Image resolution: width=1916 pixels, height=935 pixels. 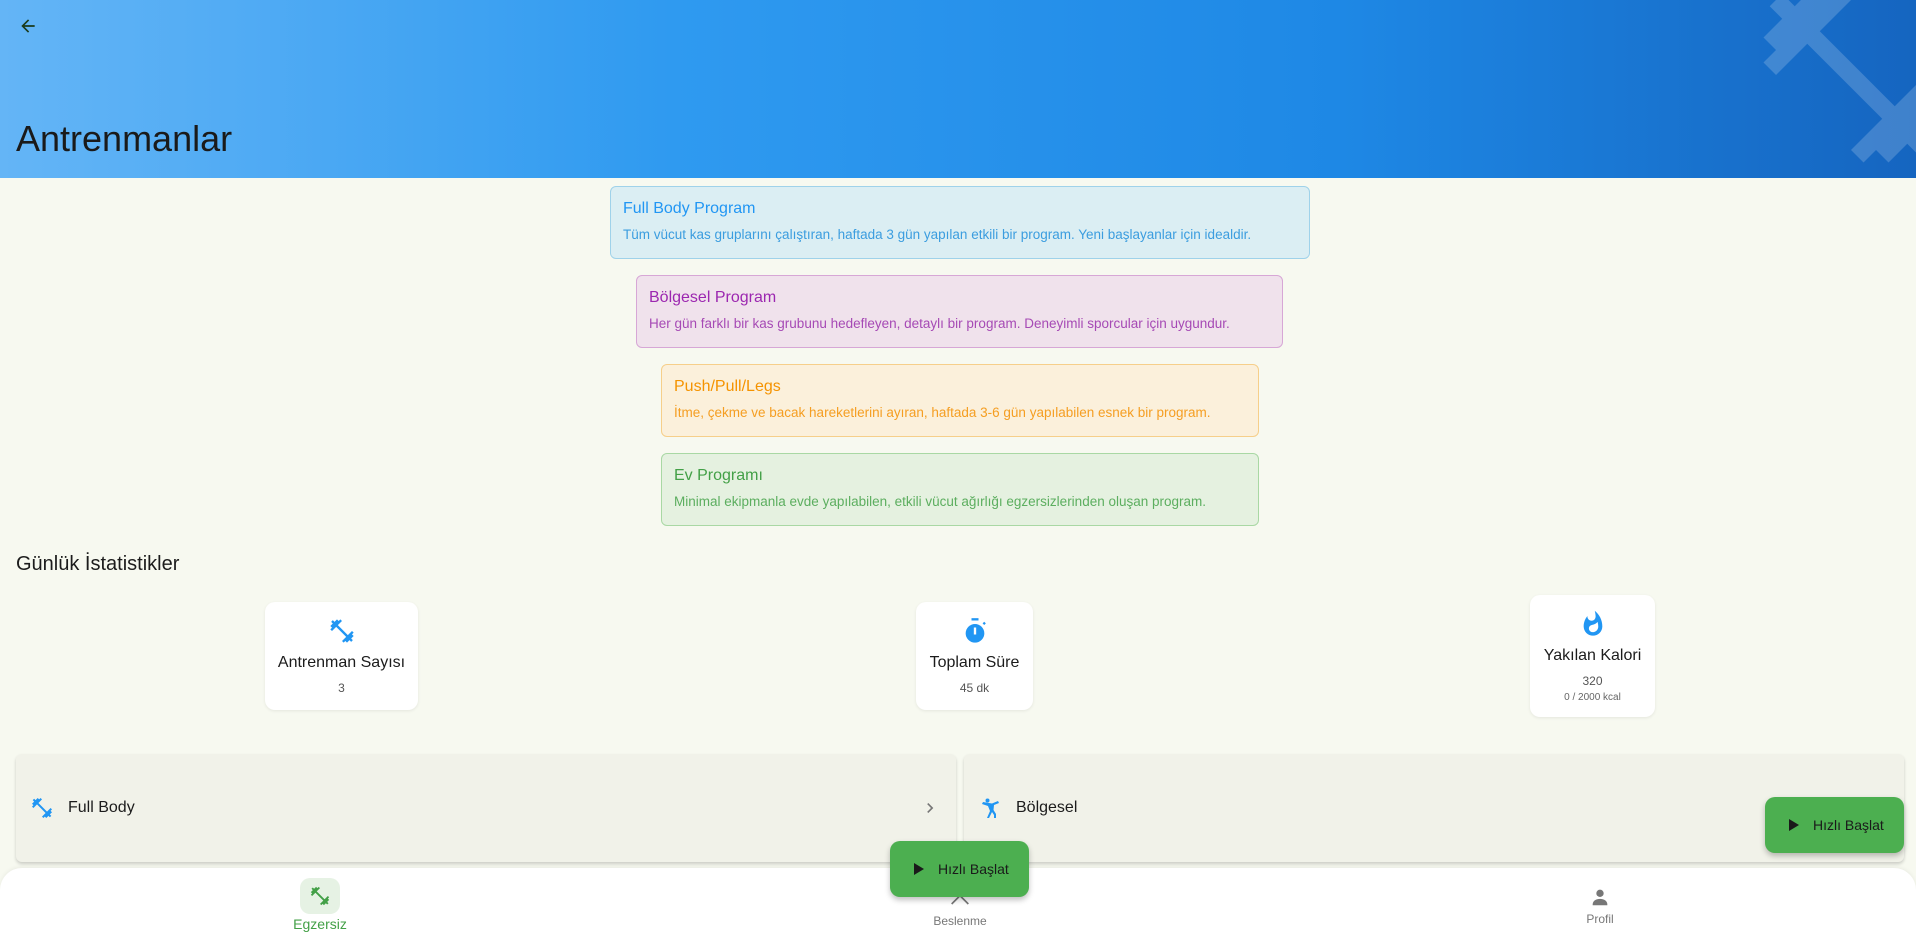 I want to click on nav-label: Egzersiz, so click(x=320, y=924).